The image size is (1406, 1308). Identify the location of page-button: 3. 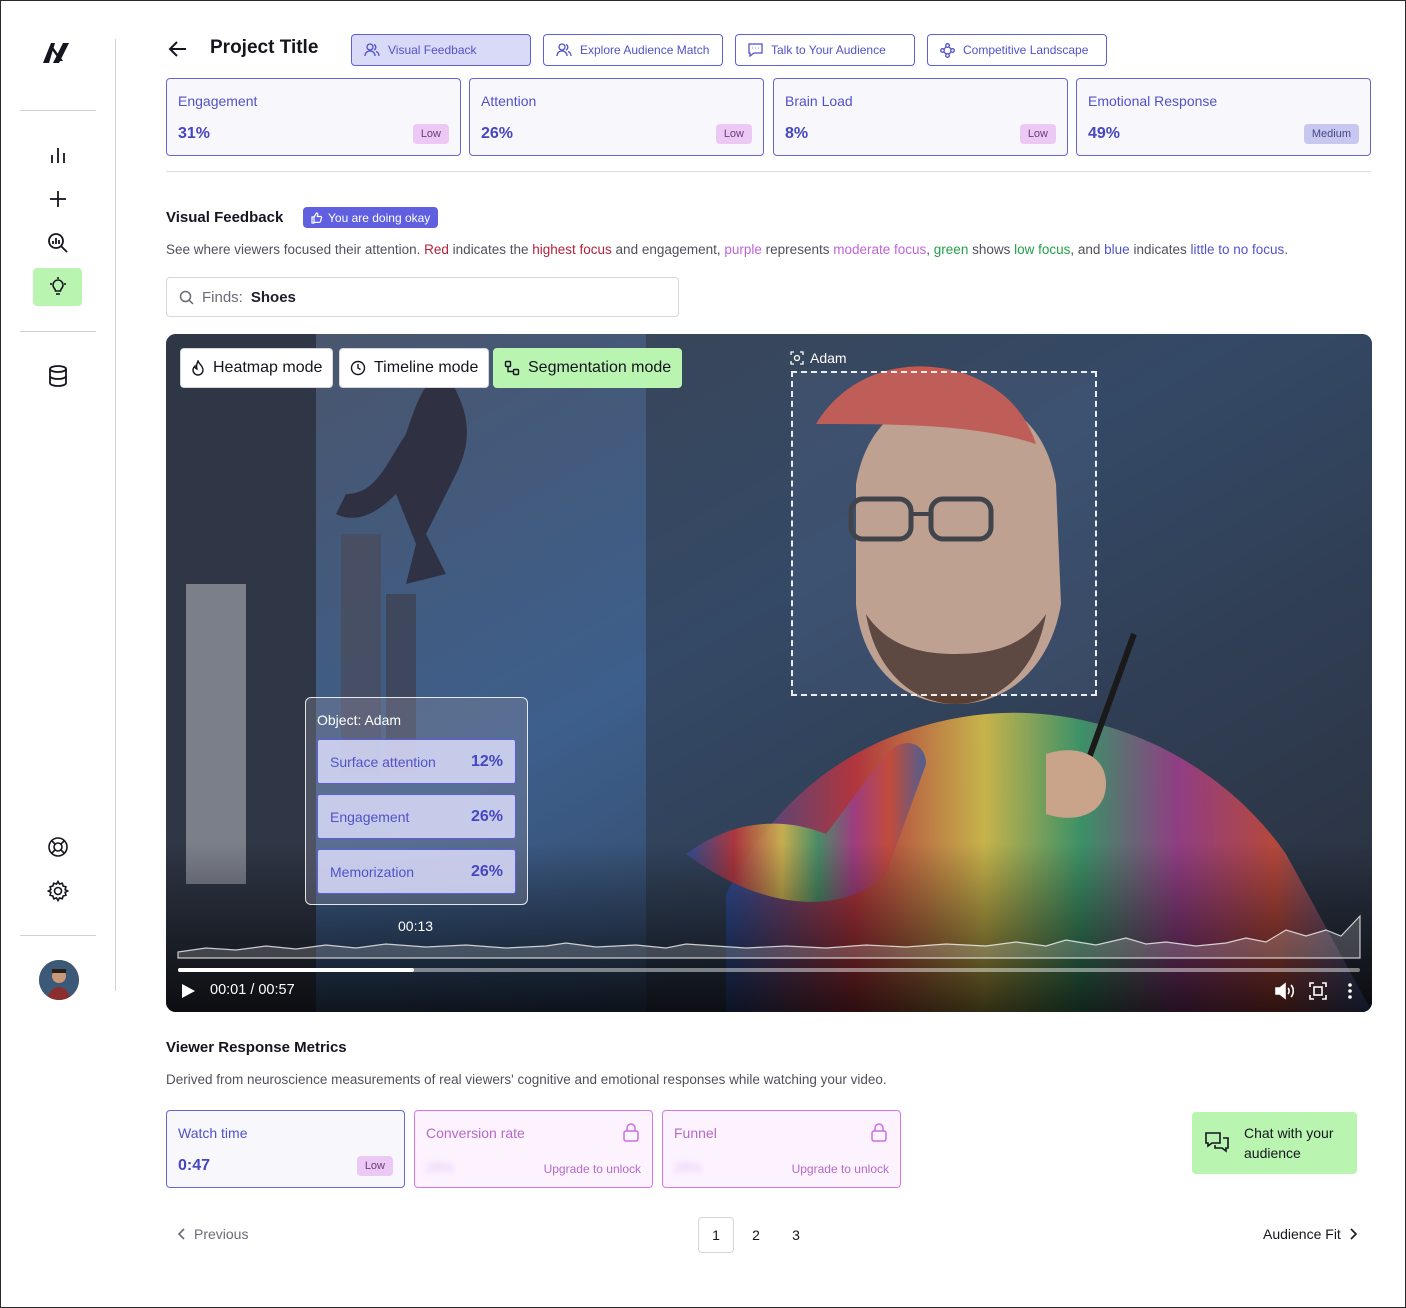
(796, 1235).